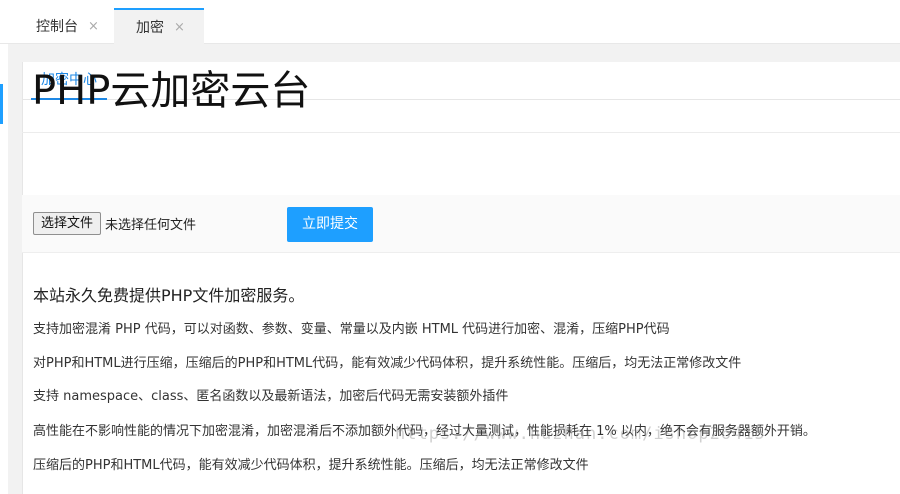 The height and width of the screenshot is (494, 900). Describe the element at coordinates (4, 269) in the screenshot. I see `sidebar-edge` at that location.